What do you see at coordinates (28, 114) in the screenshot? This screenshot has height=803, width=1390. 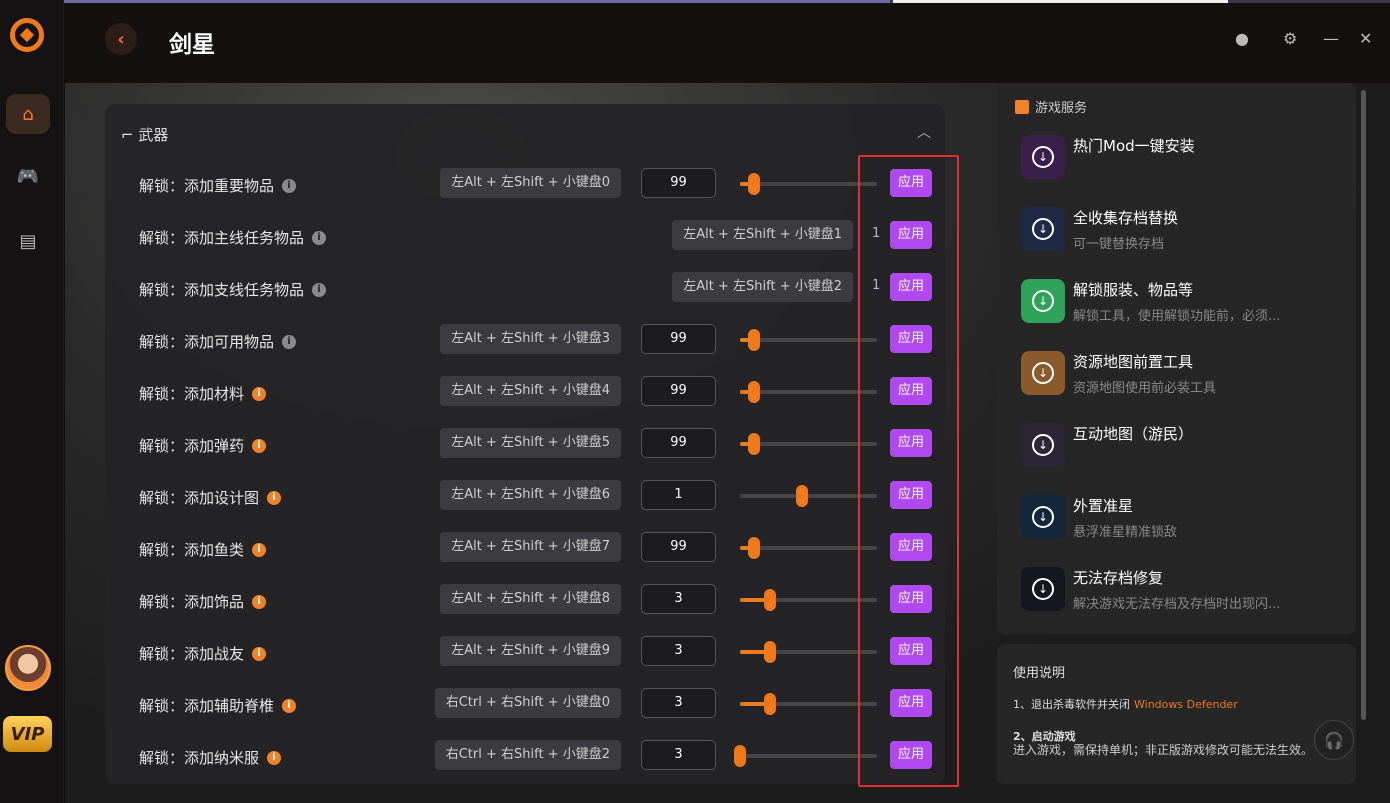 I see `sidebar-home-button: ⌂` at bounding box center [28, 114].